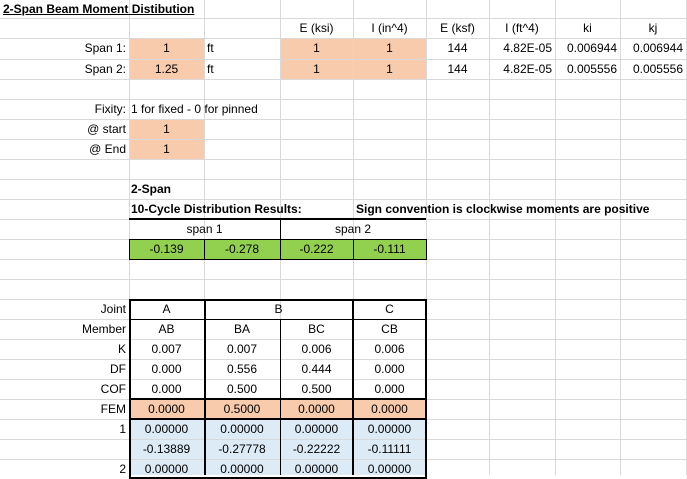  Describe the element at coordinates (110, 109) in the screenshot. I see `fixity-label: Fixity:` at that location.